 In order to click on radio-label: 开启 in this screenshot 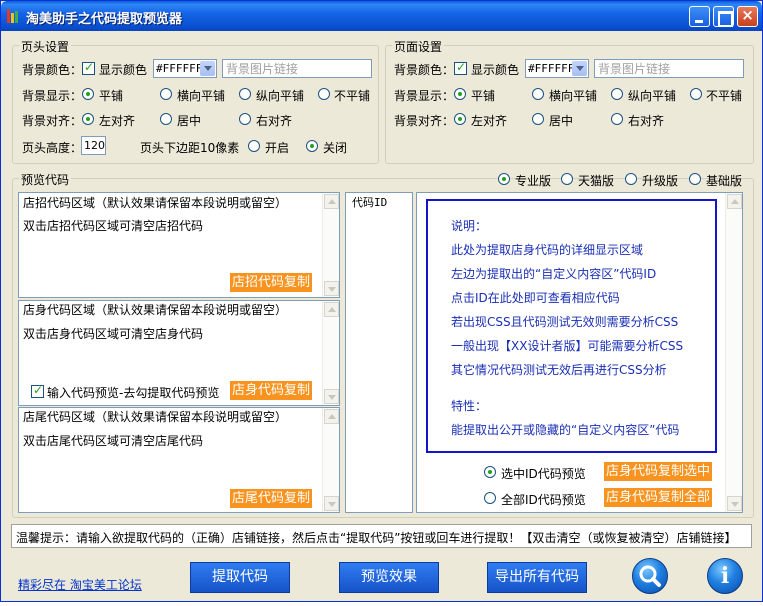, I will do `click(277, 148)`.